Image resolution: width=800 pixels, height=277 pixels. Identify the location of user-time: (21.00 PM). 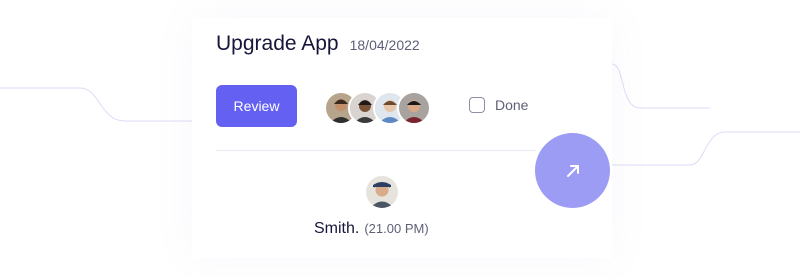
(396, 228).